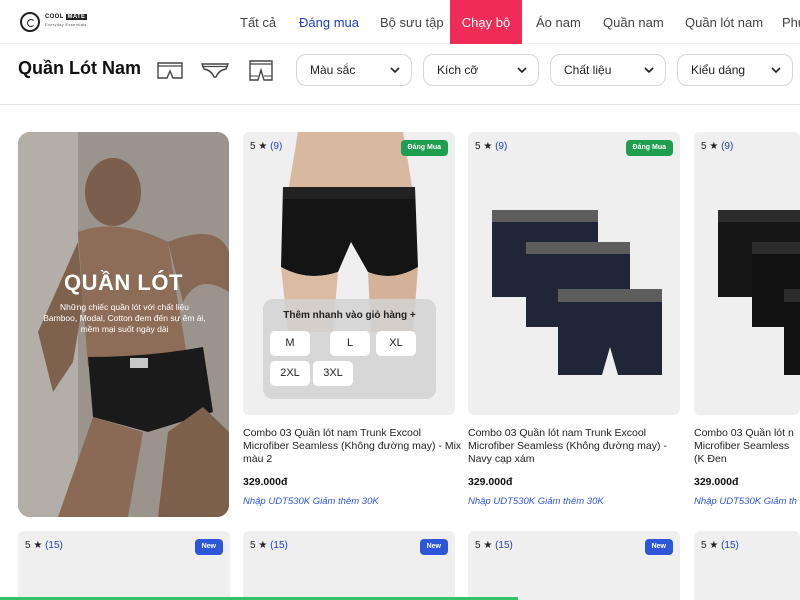 Image resolution: width=800 pixels, height=600 pixels. I want to click on nav-item-underwear: Quần lót nam, so click(724, 22).